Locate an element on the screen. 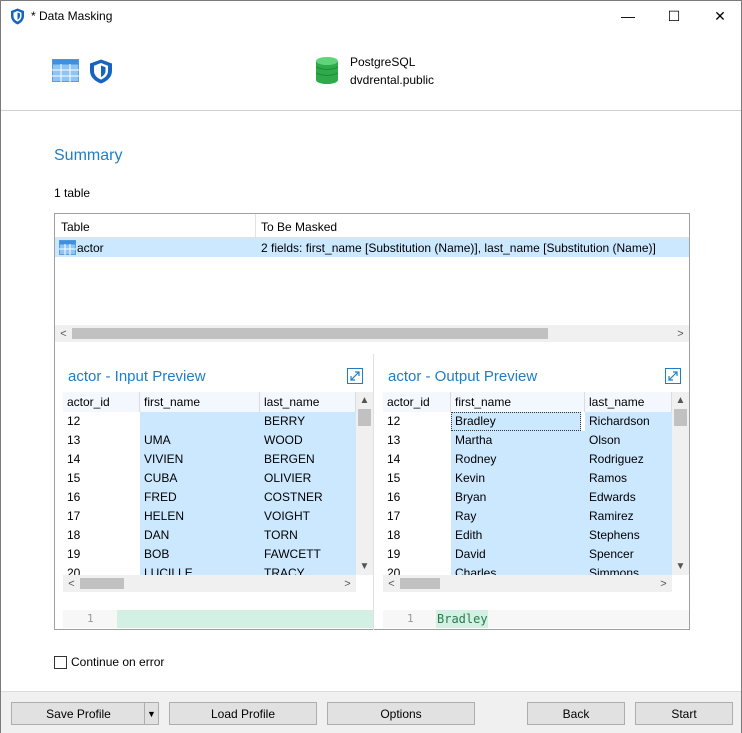 The height and width of the screenshot is (733, 742). editor-text: Bradley is located at coordinates (462, 619).